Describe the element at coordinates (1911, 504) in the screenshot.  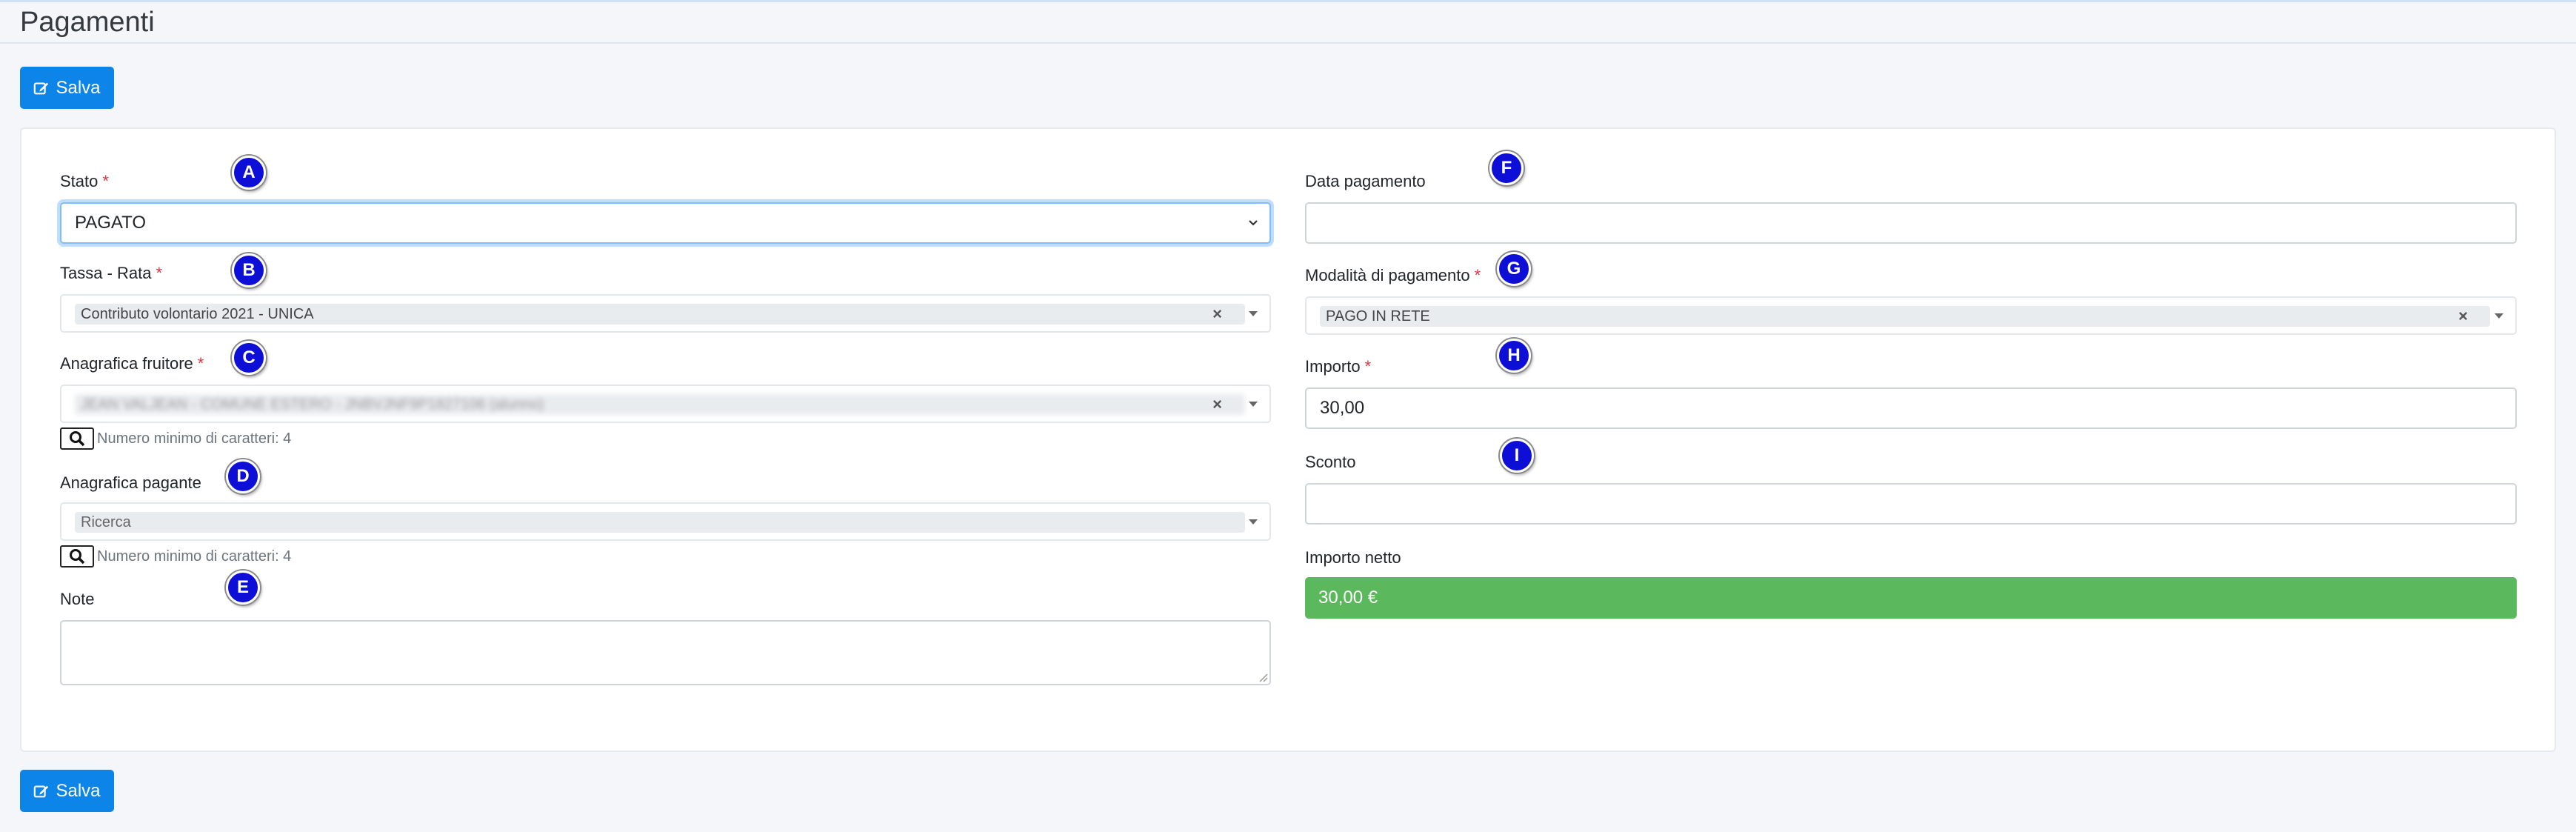
I see `sconto-input` at that location.